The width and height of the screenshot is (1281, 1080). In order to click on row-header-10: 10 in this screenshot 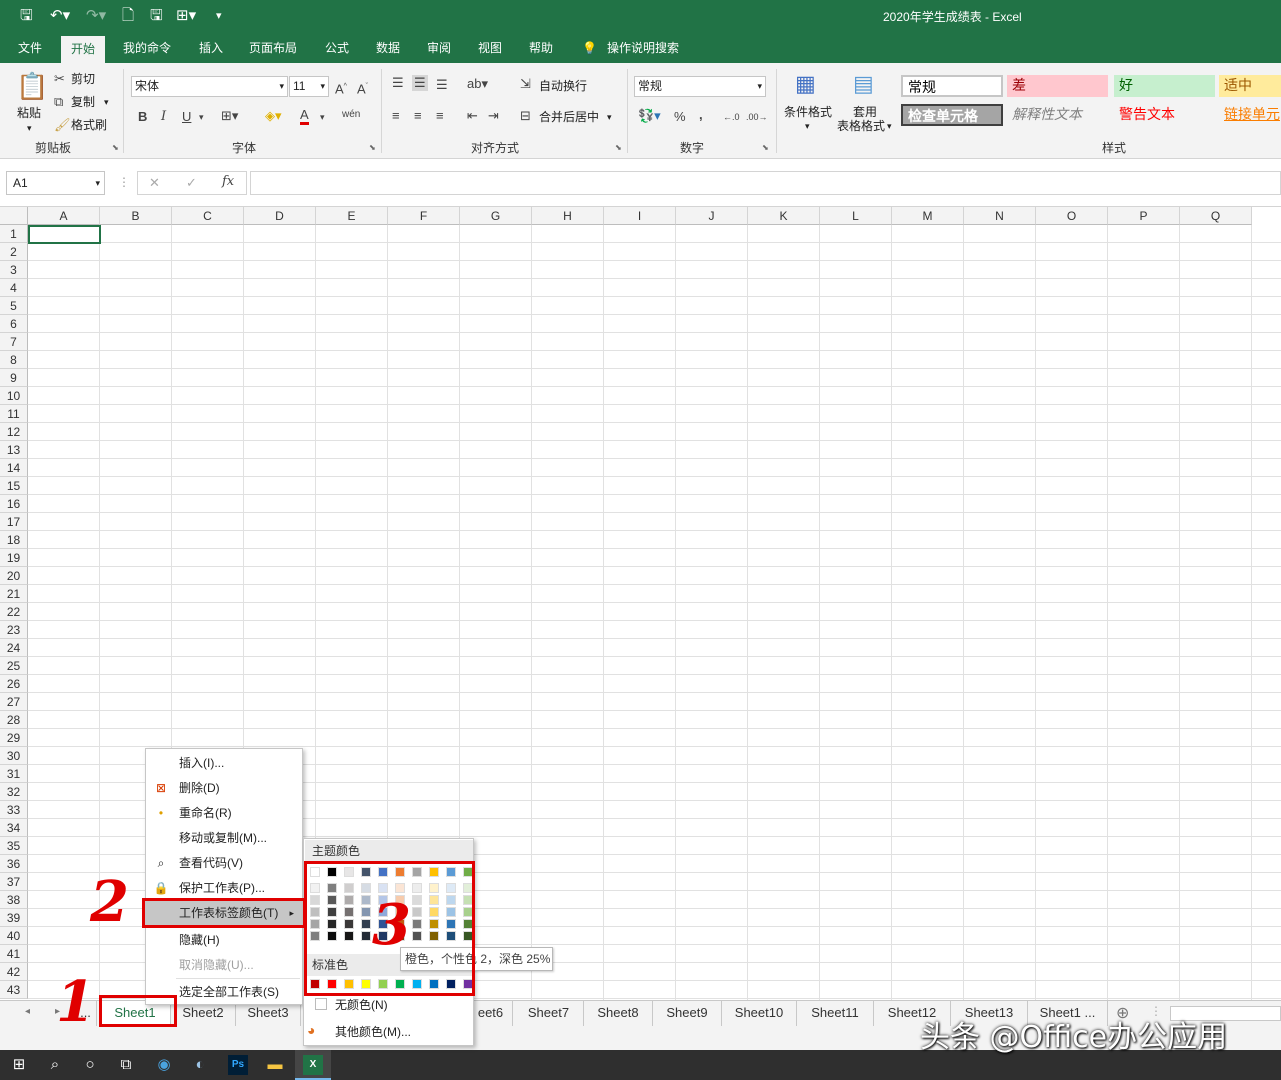, I will do `click(14, 396)`.